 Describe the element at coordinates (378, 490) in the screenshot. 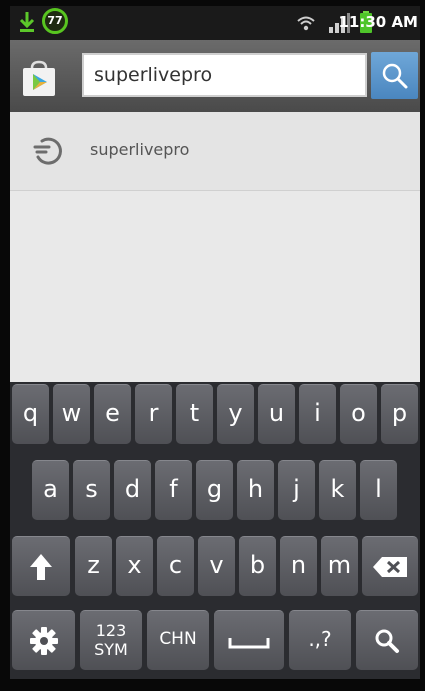

I see `key-l: l` at that location.